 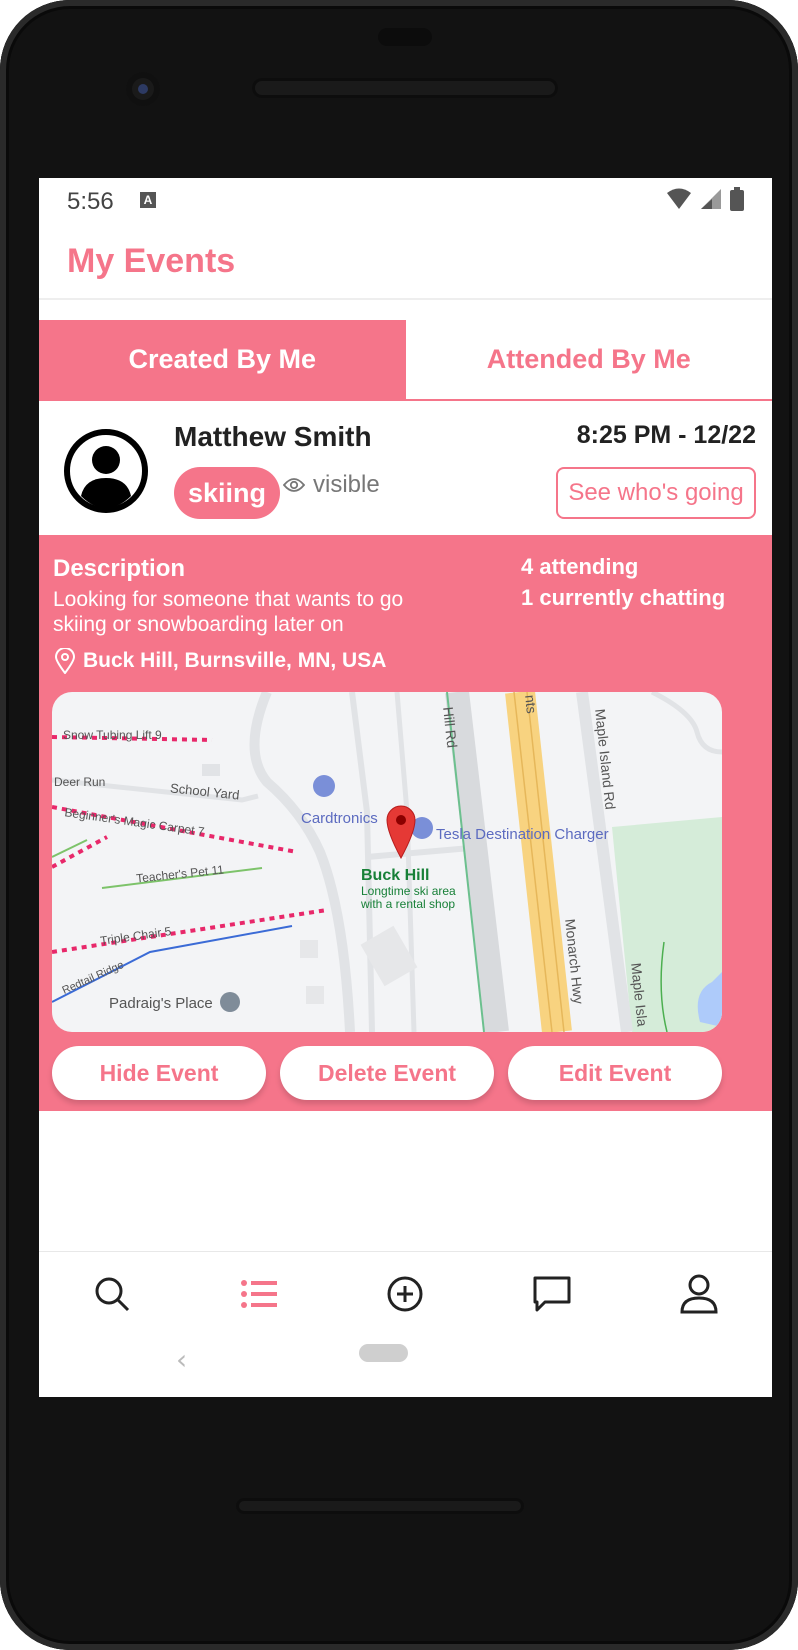 I want to click on map-label-buck-hill-desc-2: with a rental shop, so click(x=408, y=904).